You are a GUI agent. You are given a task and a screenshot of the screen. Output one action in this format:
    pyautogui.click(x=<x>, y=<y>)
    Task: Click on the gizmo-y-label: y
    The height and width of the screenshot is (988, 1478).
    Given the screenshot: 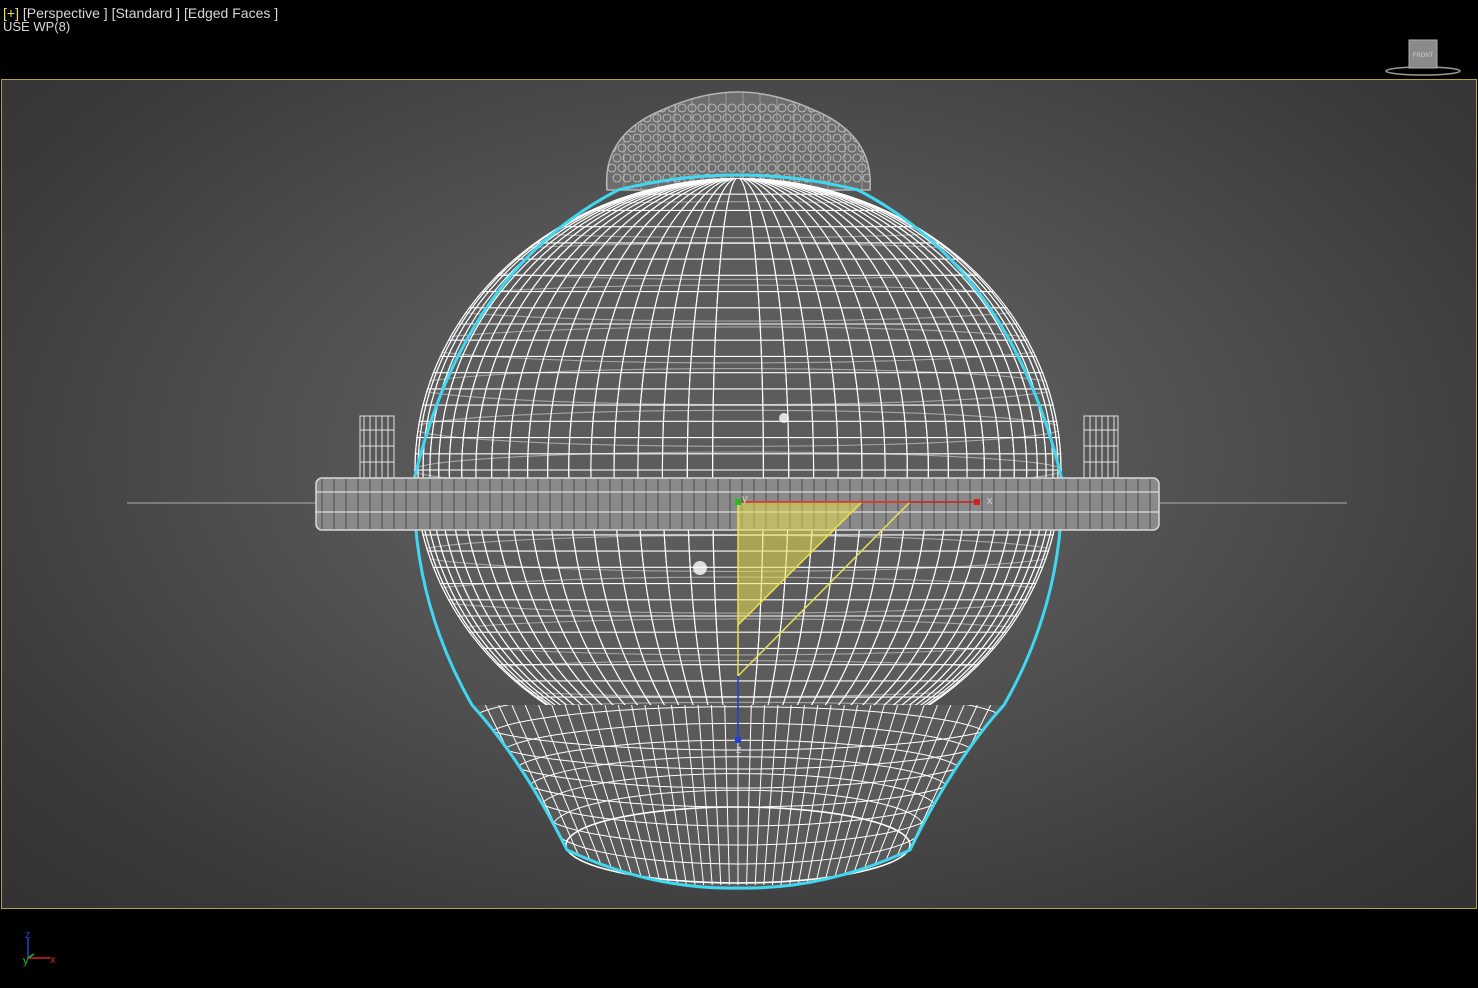 What is the action you would take?
    pyautogui.click(x=745, y=499)
    